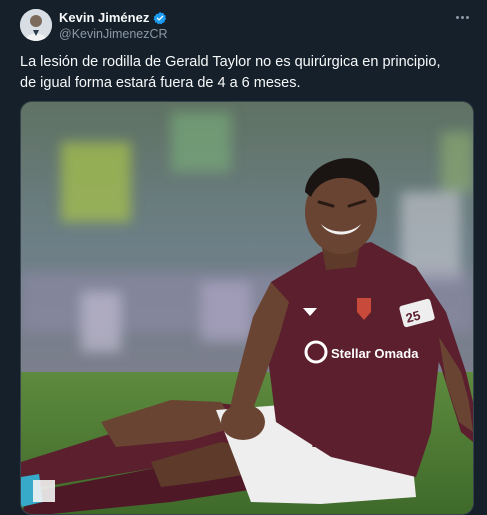 Image resolution: width=487 pixels, height=515 pixels. What do you see at coordinates (104, 17) in the screenshot?
I see `display-name: Kevin Jiménez` at bounding box center [104, 17].